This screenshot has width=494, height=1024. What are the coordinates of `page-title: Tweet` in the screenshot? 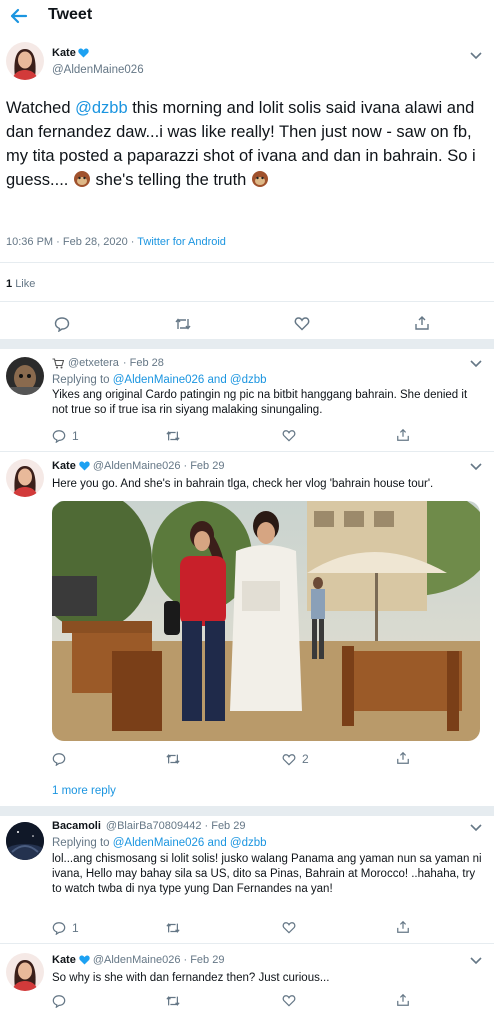 It's located at (70, 14).